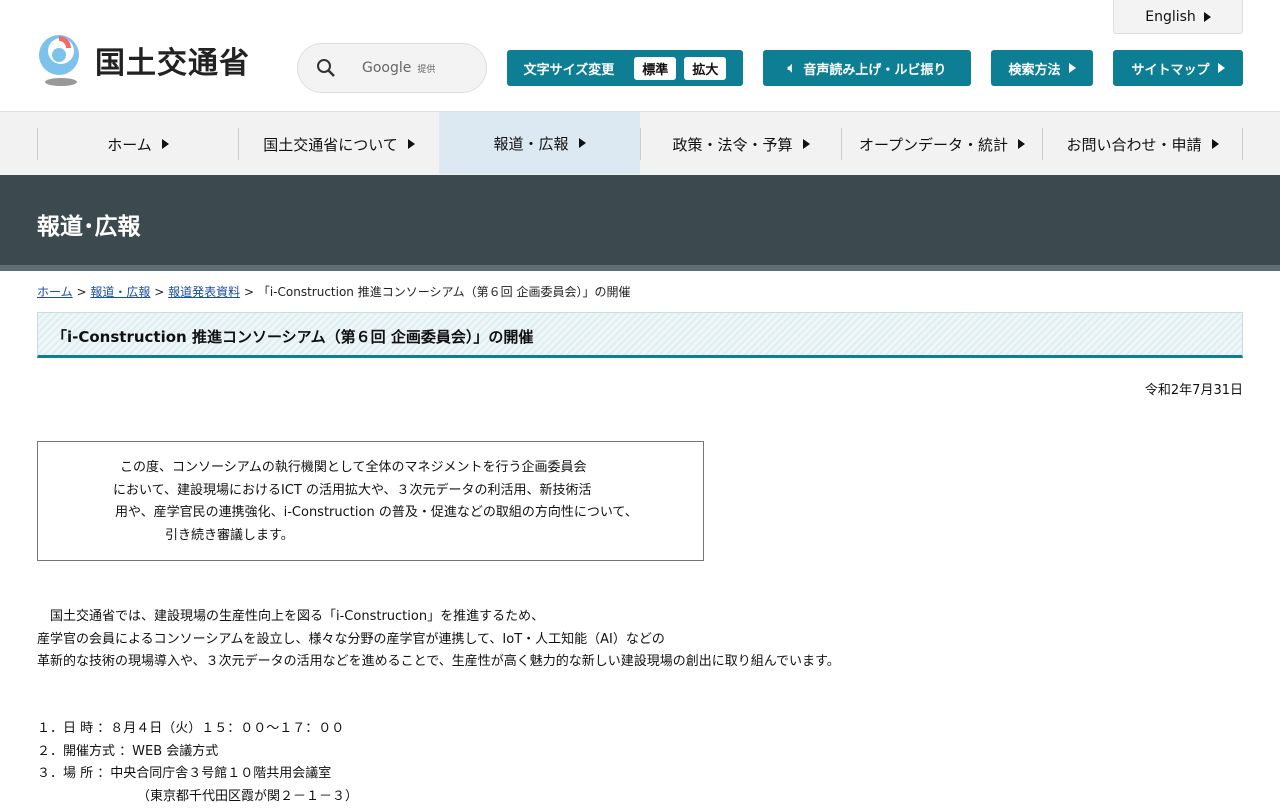 The height and width of the screenshot is (808, 1280). I want to click on nav-label: 政策・法令・予算, so click(732, 144).